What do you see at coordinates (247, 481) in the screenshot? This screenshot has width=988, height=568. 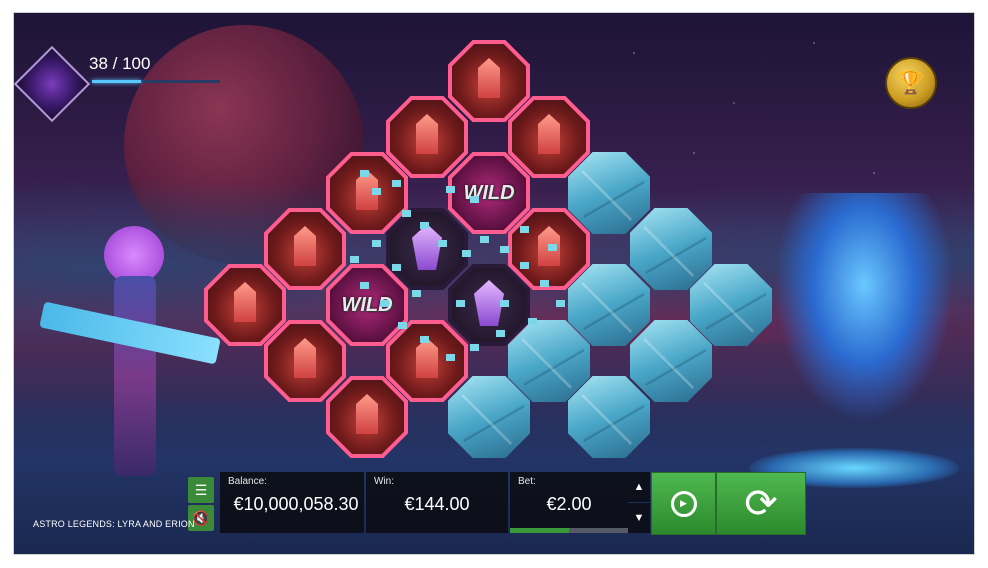 I see `balance-label: Balance:` at bounding box center [247, 481].